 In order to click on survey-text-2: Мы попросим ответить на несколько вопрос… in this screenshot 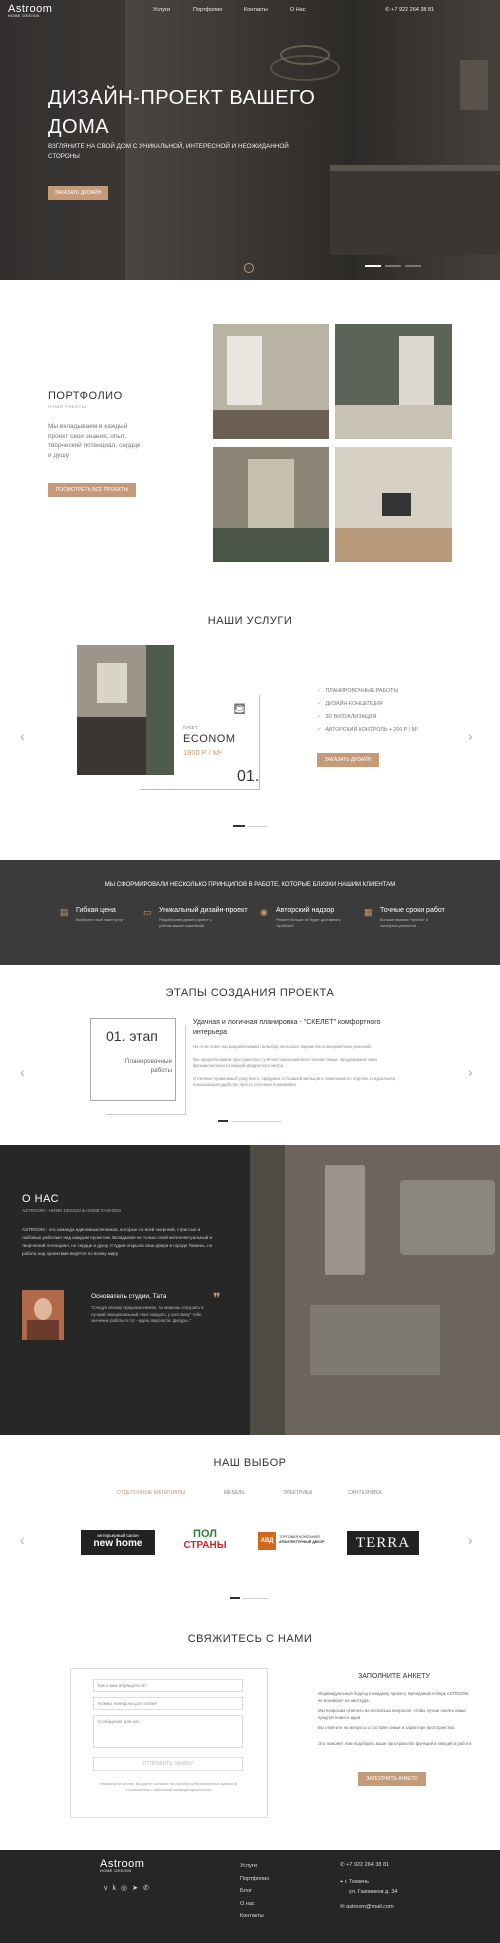, I will do `click(392, 1714)`.